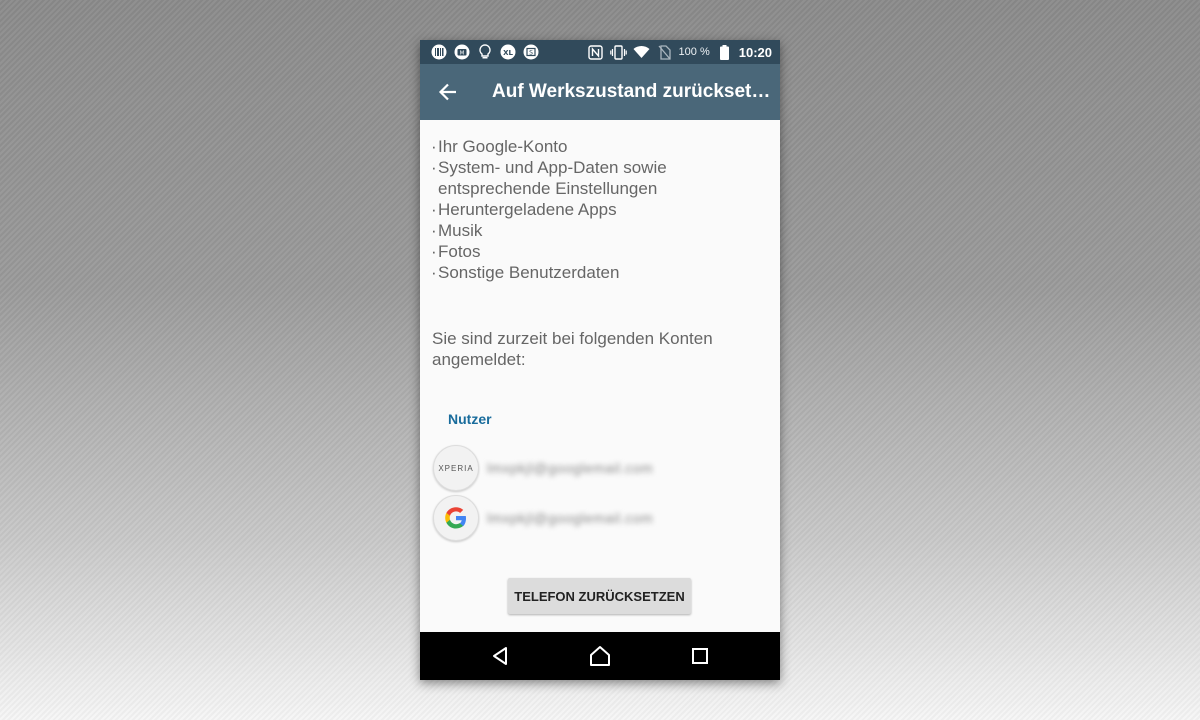  I want to click on list-item: Musik, so click(601, 230).